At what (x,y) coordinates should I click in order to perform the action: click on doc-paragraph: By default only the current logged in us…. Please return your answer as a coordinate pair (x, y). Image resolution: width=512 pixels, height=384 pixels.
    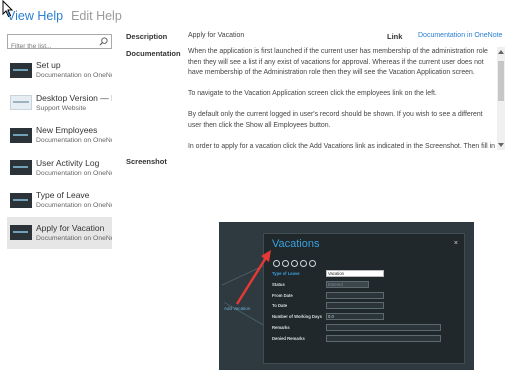
    Looking at the image, I should click on (335, 120).